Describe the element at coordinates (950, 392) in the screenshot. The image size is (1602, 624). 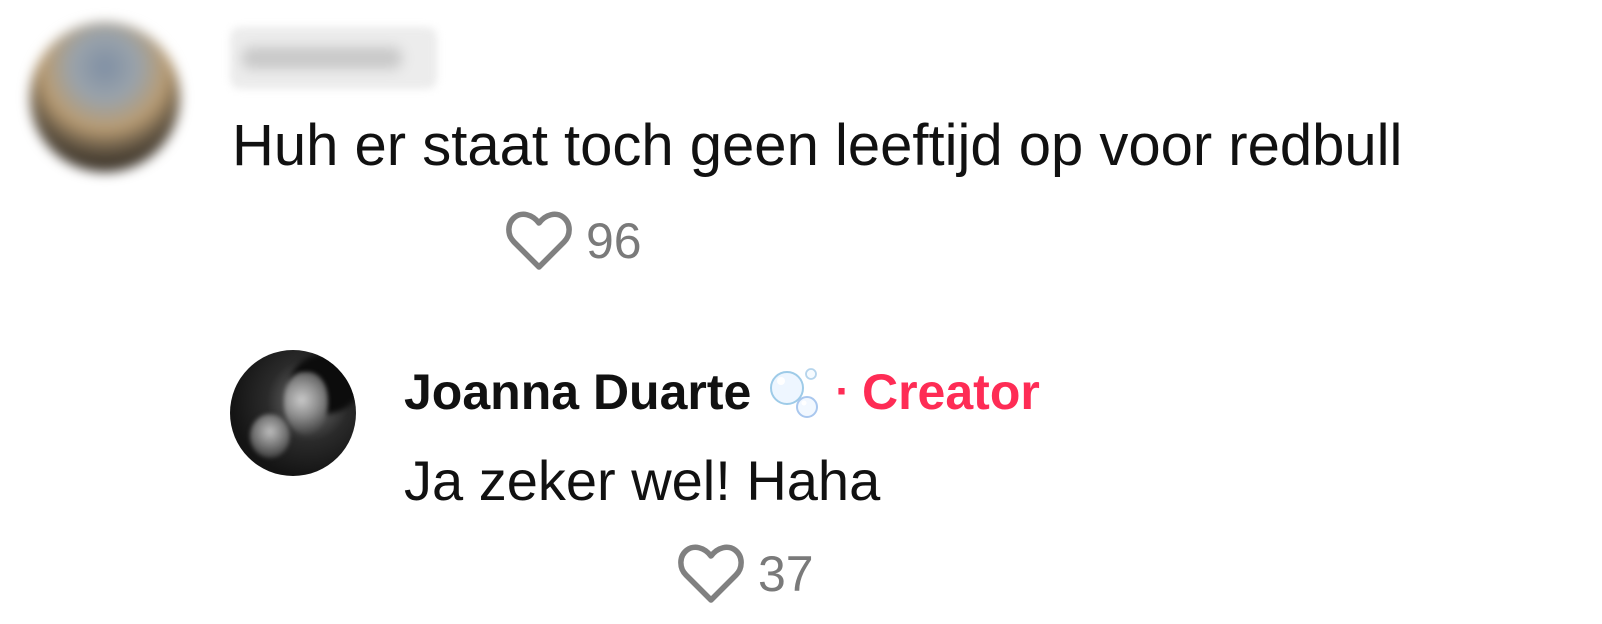
I see `creator-badge: Creator` at that location.